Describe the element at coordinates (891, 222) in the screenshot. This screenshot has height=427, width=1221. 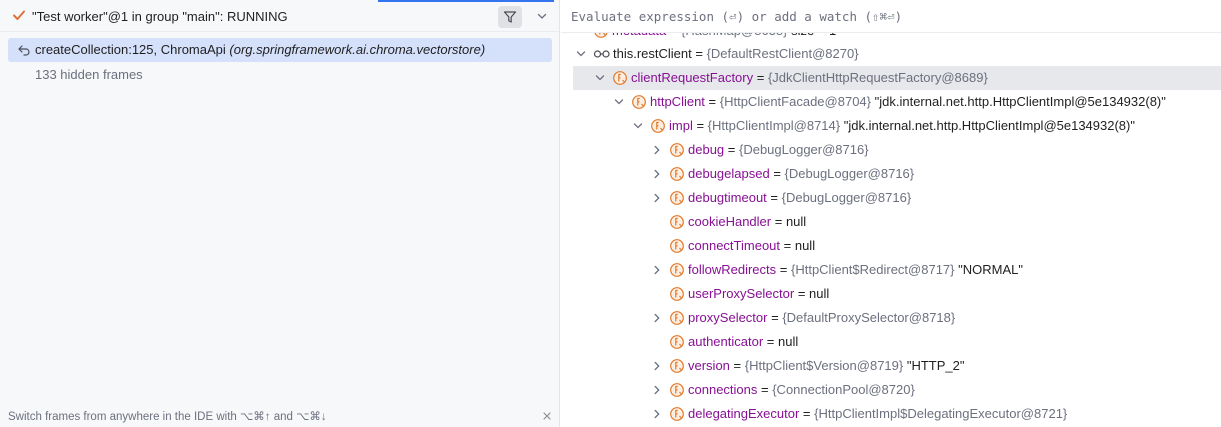
I see `variable-row: cookieHandler = null` at that location.